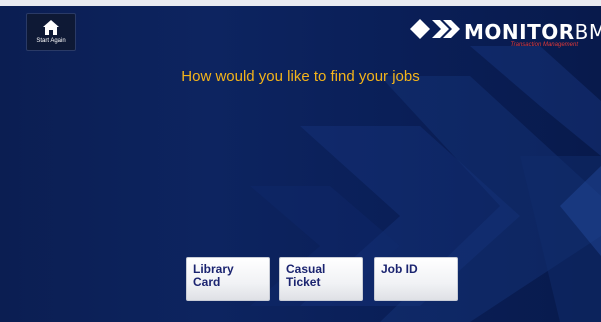  I want to click on page-prompt: How would you like to find your jobs, so click(300, 76).